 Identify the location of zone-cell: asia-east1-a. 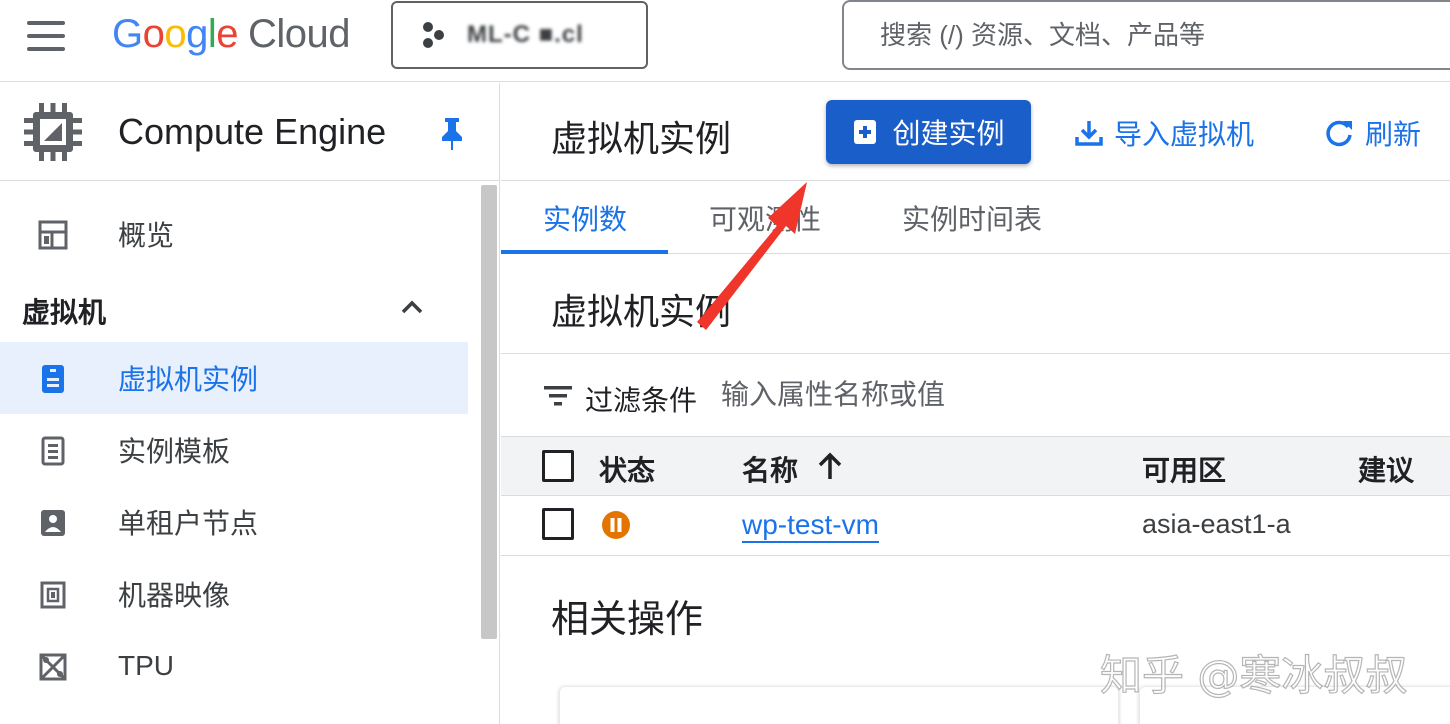
(1216, 524).